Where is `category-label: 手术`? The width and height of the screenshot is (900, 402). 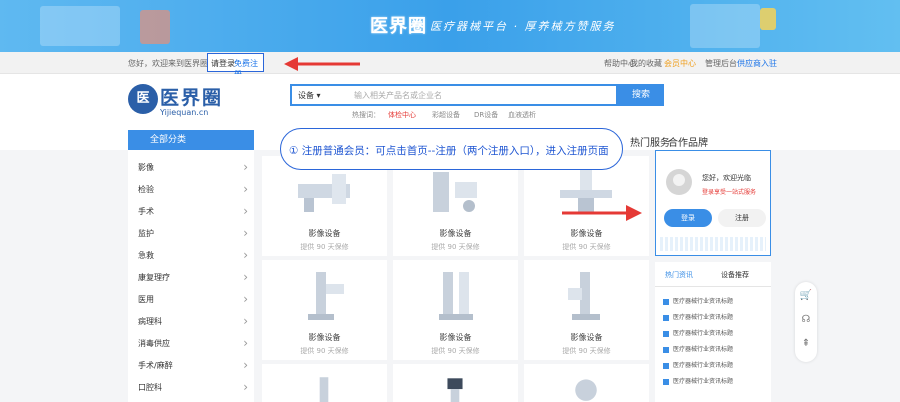 category-label: 手术 is located at coordinates (146, 211).